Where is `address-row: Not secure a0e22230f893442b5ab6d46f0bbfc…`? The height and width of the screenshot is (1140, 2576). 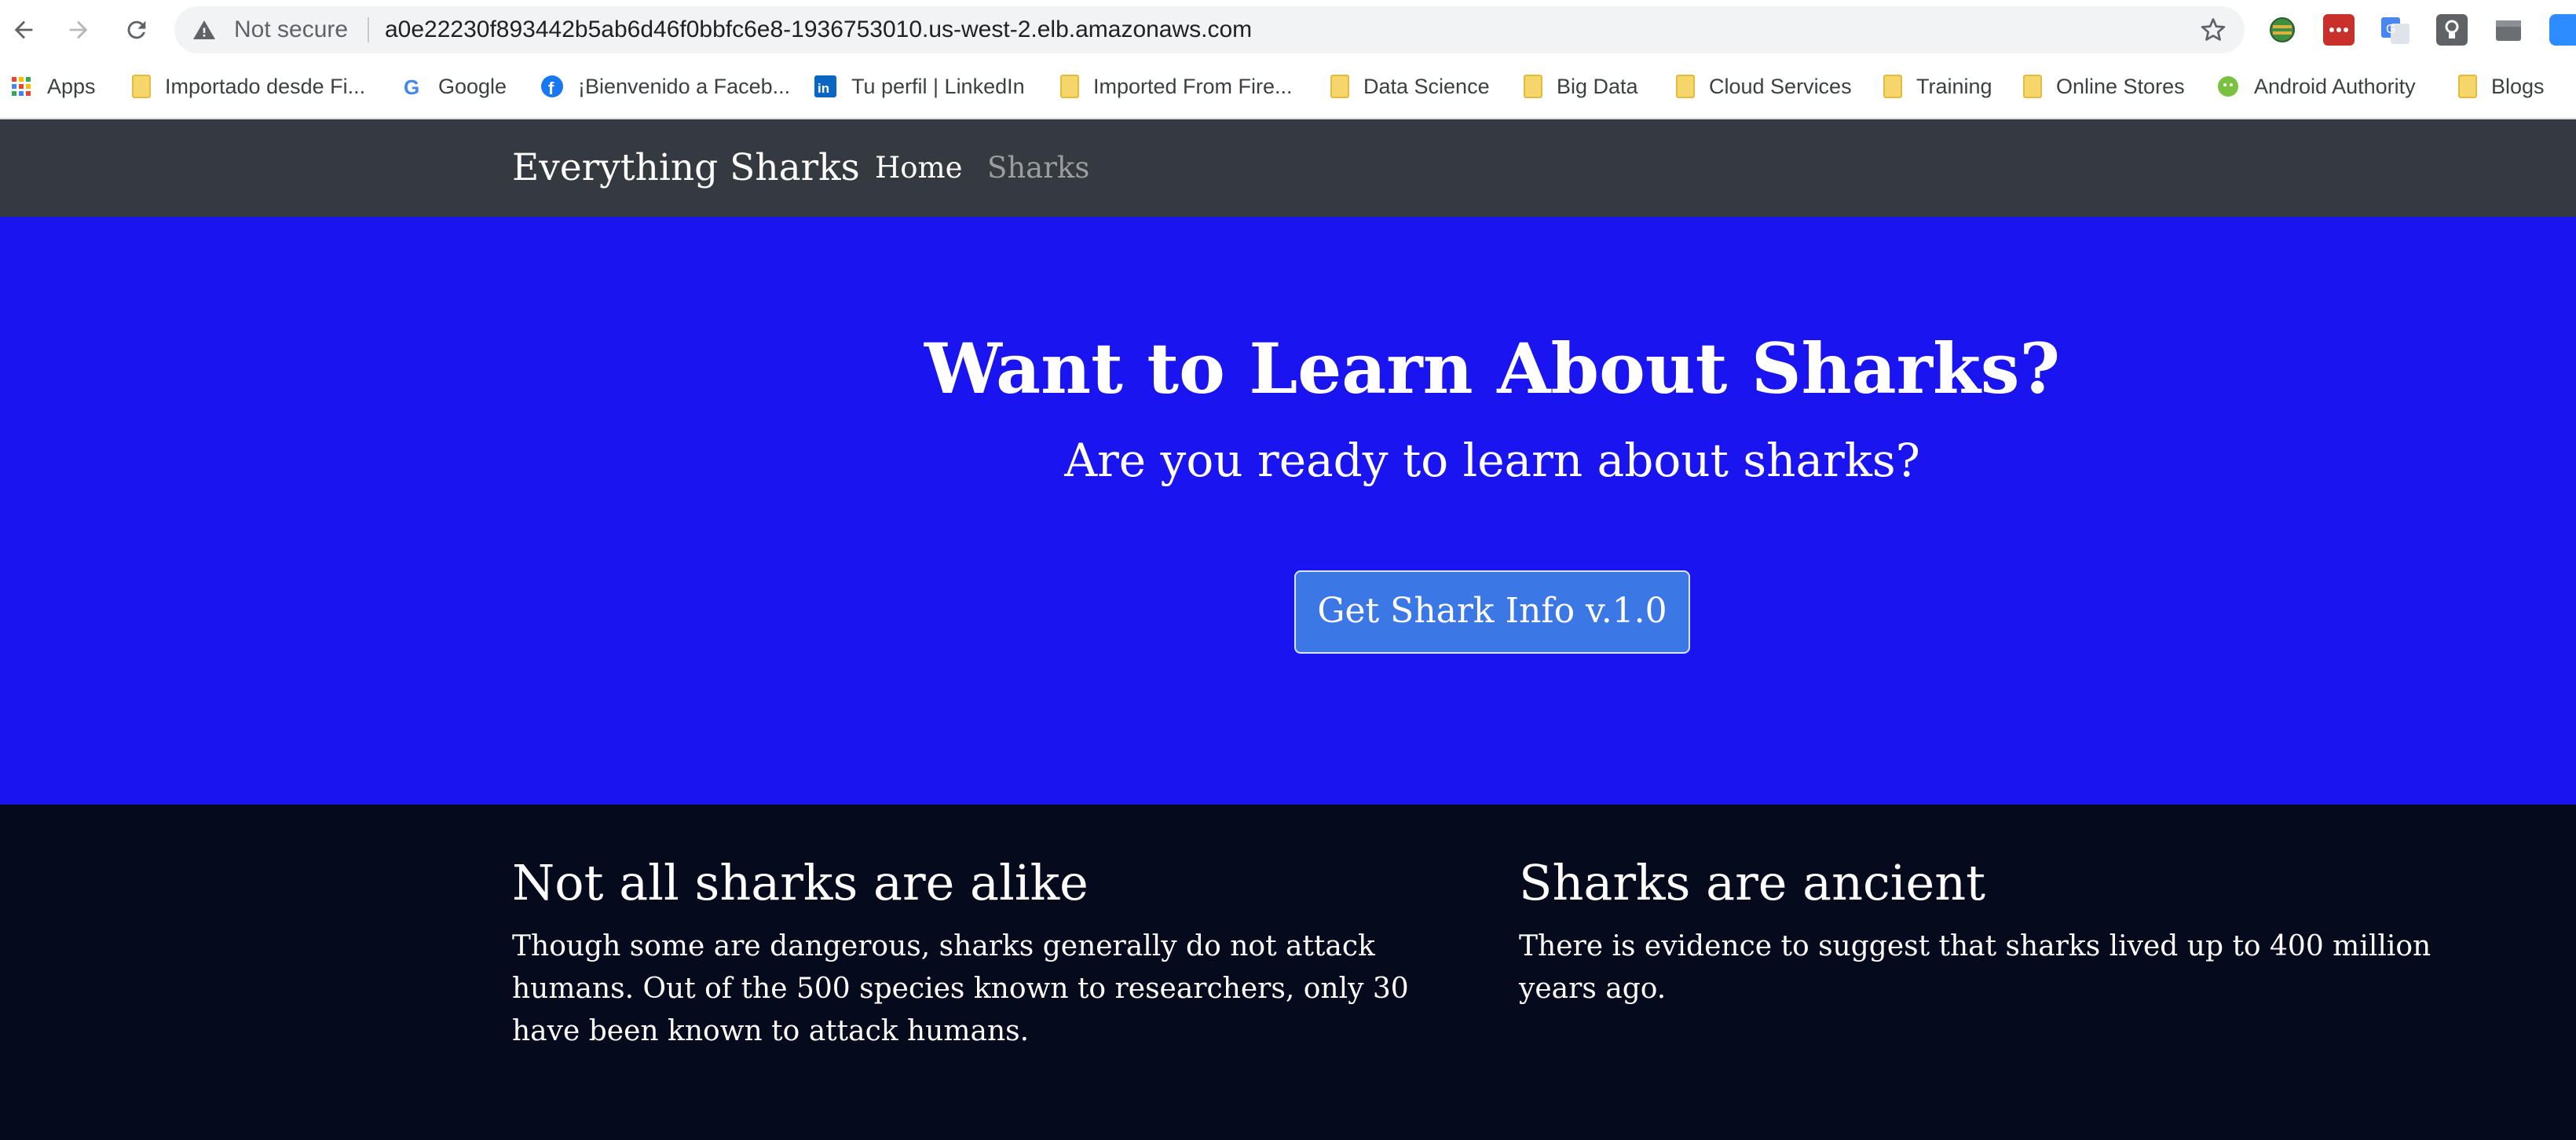 address-row: Not secure a0e22230f893442b5ab6d46f0bbfc… is located at coordinates (1288, 30).